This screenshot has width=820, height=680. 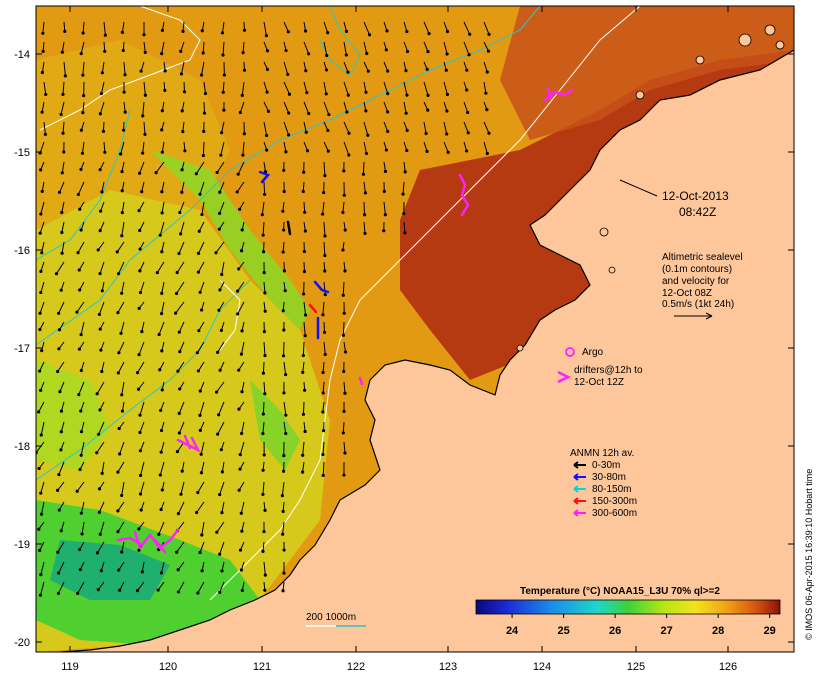 What do you see at coordinates (636, 667) in the screenshot?
I see `lon-tick-label: 125` at bounding box center [636, 667].